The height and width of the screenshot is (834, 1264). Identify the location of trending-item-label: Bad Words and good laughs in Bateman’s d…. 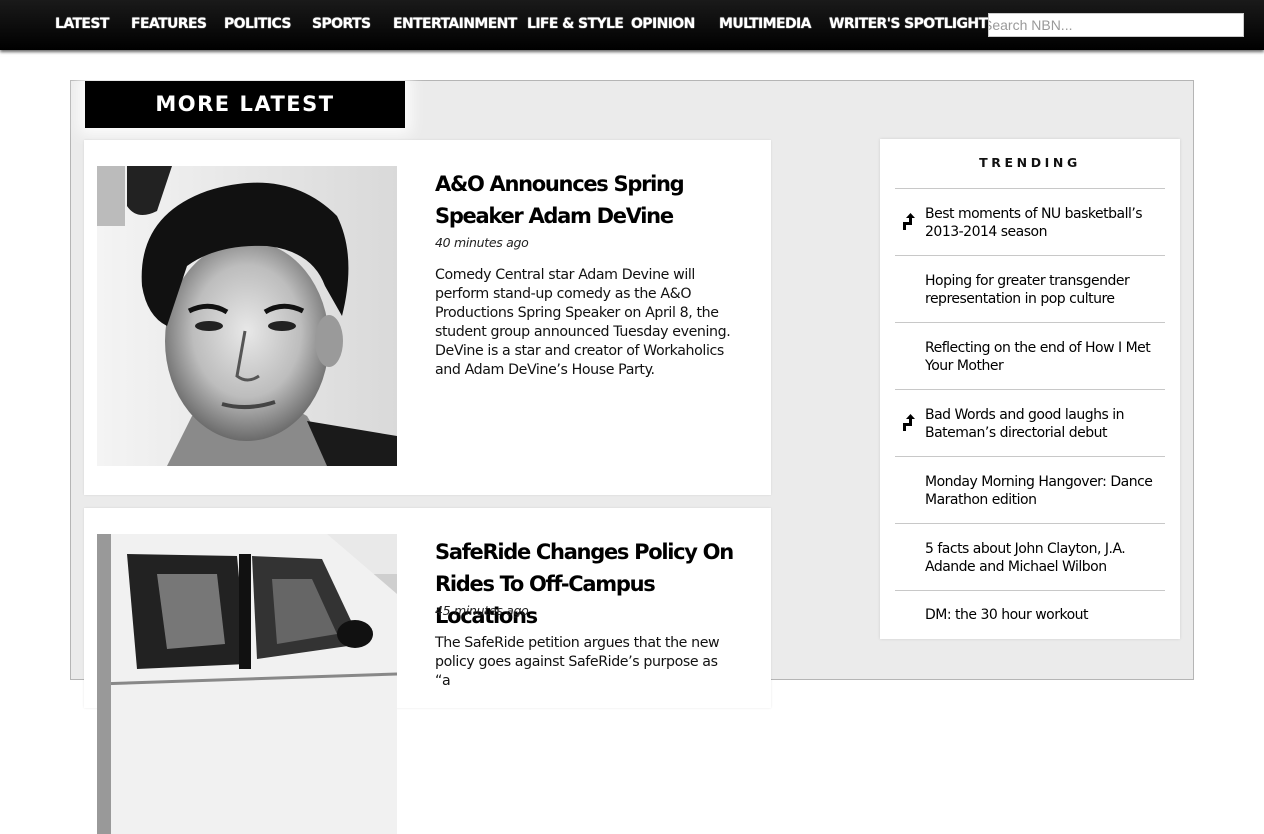
(1025, 424).